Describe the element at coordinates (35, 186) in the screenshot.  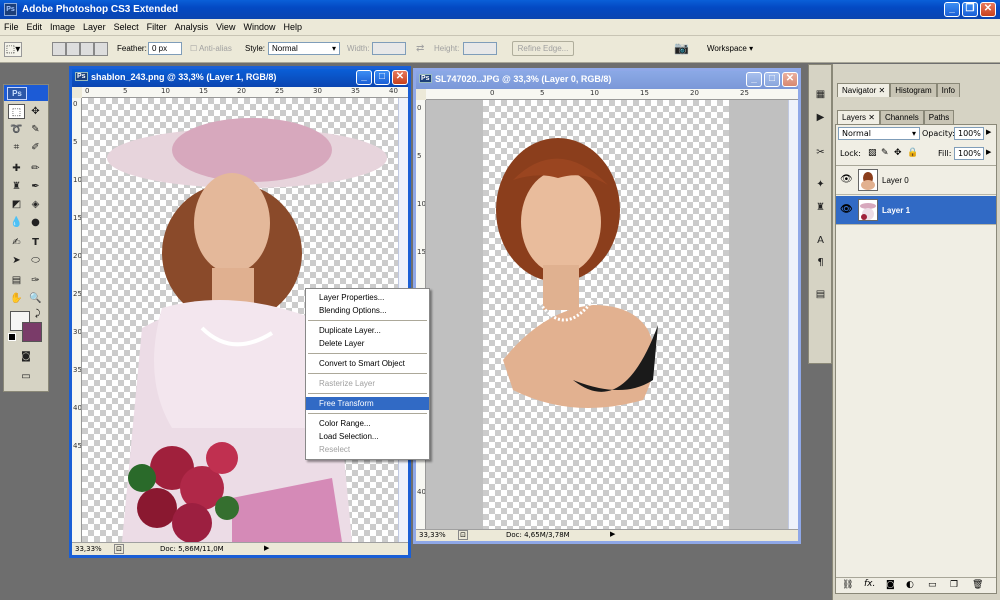
I see `history-brush-icon: ✒` at that location.